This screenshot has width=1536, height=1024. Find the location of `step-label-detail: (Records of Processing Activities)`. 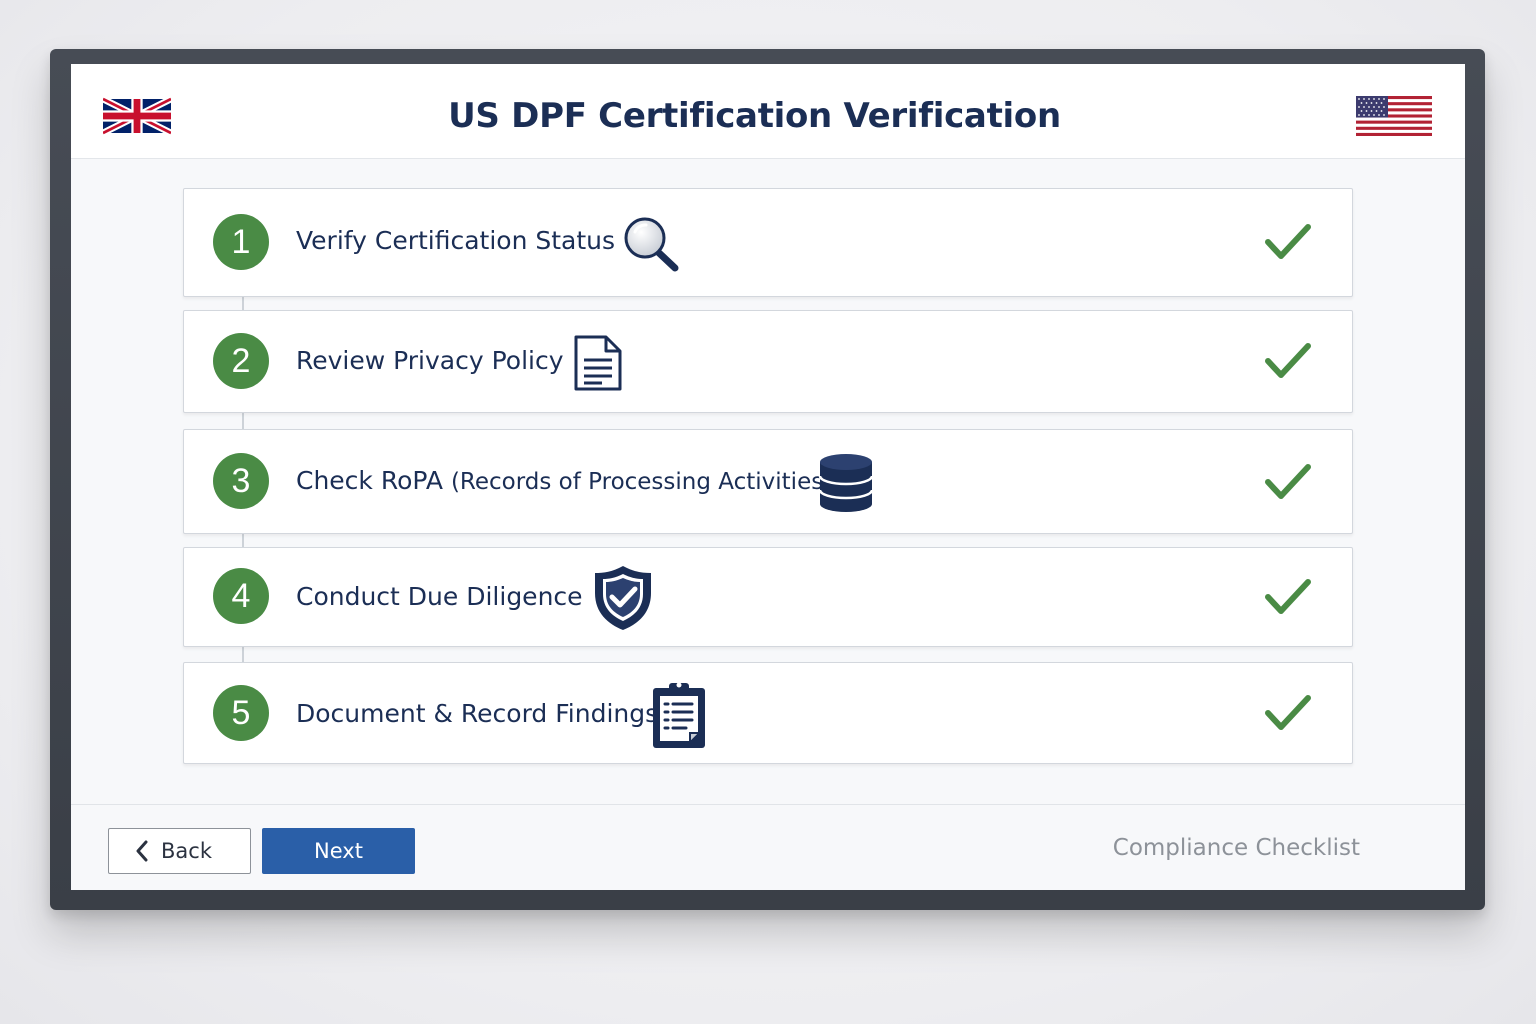

step-label-detail: (Records of Processing Activities) is located at coordinates (641, 482).